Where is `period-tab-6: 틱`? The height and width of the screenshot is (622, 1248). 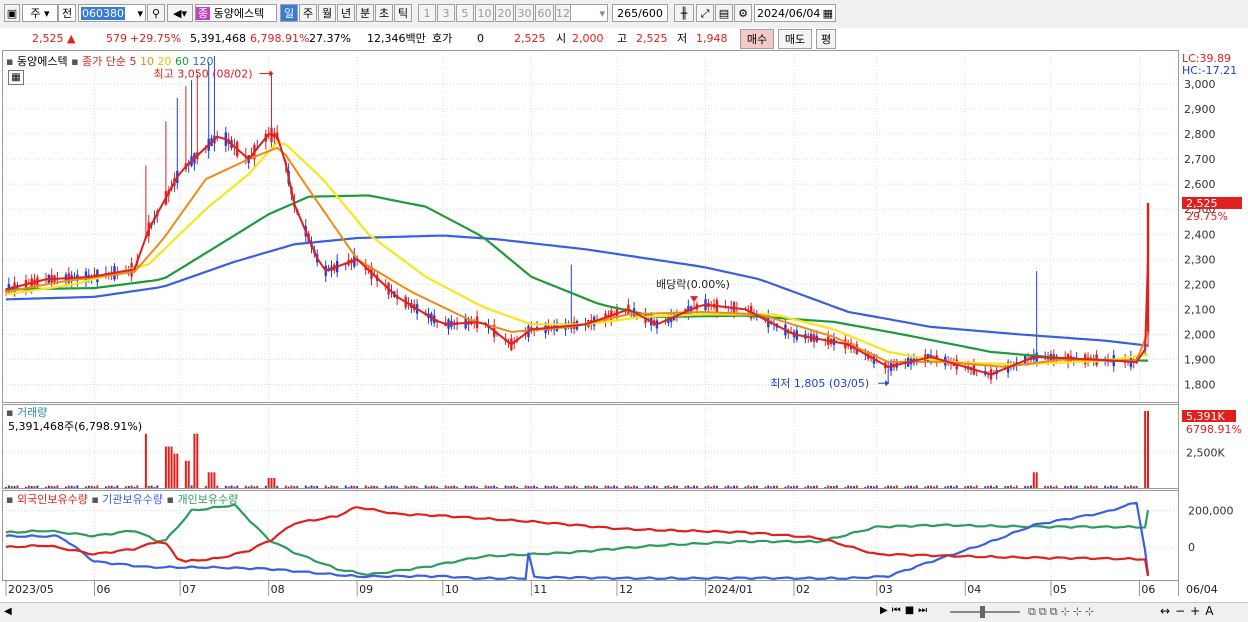
period-tab-6: 틱 is located at coordinates (403, 13).